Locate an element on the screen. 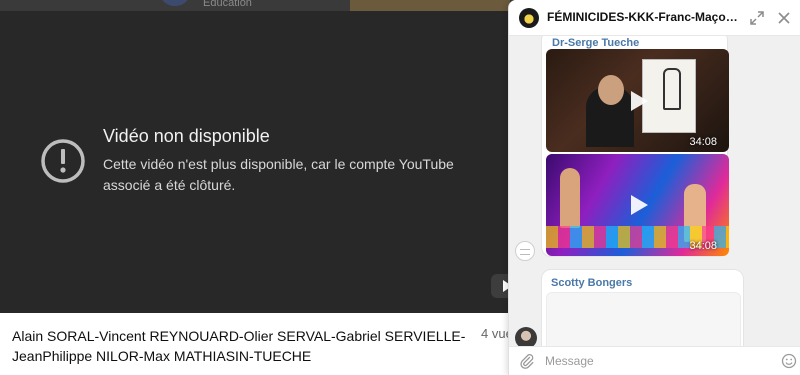 Image resolution: width=800 pixels, height=375 pixels. related-strip: Éducation is located at coordinates (265, 5).